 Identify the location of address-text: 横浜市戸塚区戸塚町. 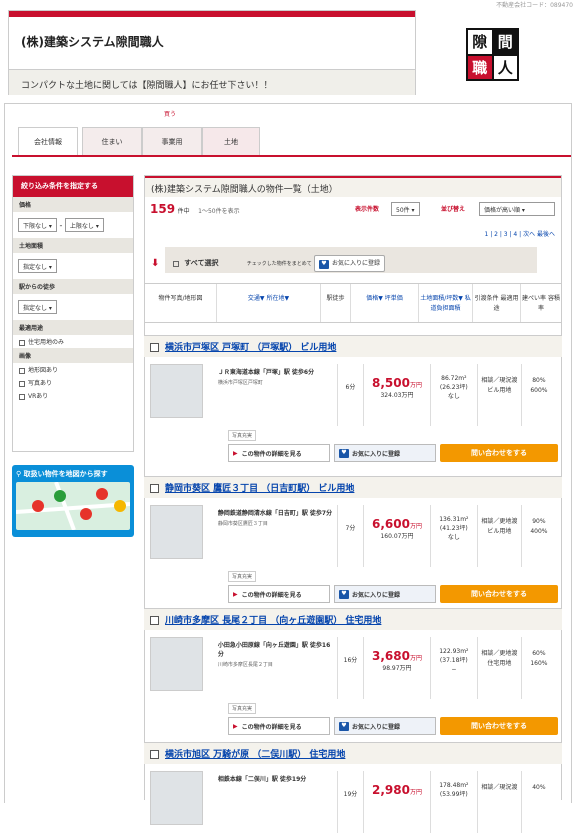
(240, 383).